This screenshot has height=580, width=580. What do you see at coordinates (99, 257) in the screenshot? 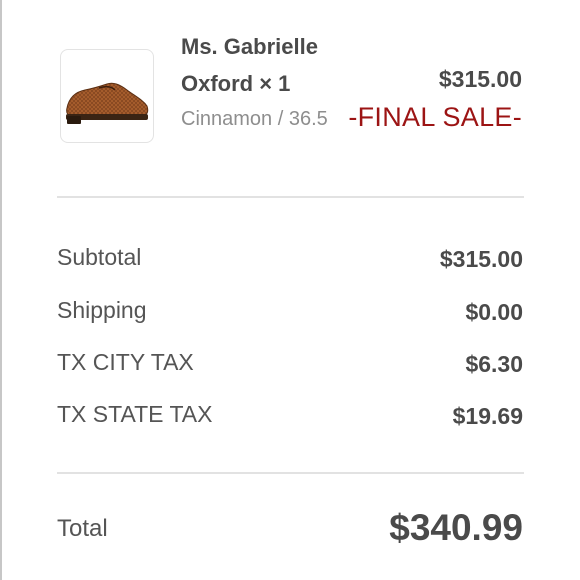
I see `subtotal-label: Subtotal` at bounding box center [99, 257].